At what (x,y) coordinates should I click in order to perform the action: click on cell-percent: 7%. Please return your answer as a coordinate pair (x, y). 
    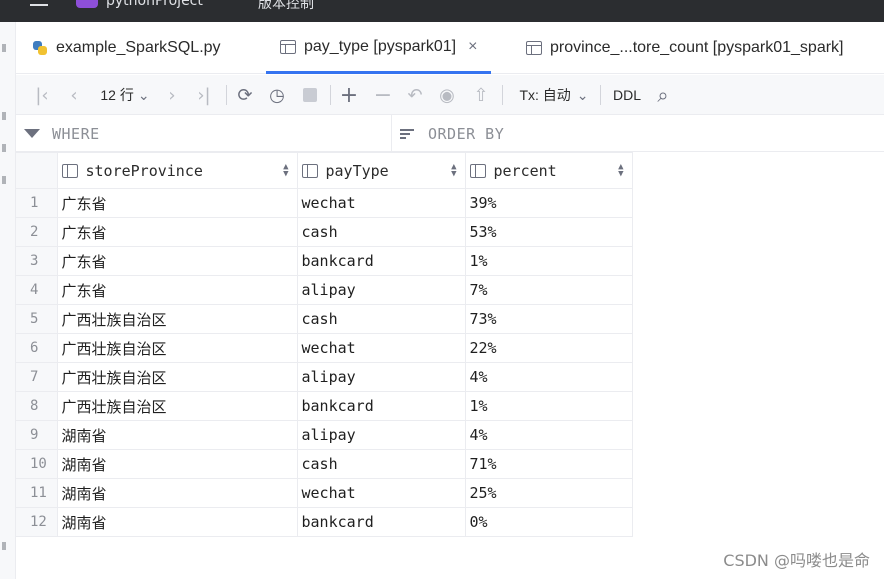
    Looking at the image, I should click on (548, 290).